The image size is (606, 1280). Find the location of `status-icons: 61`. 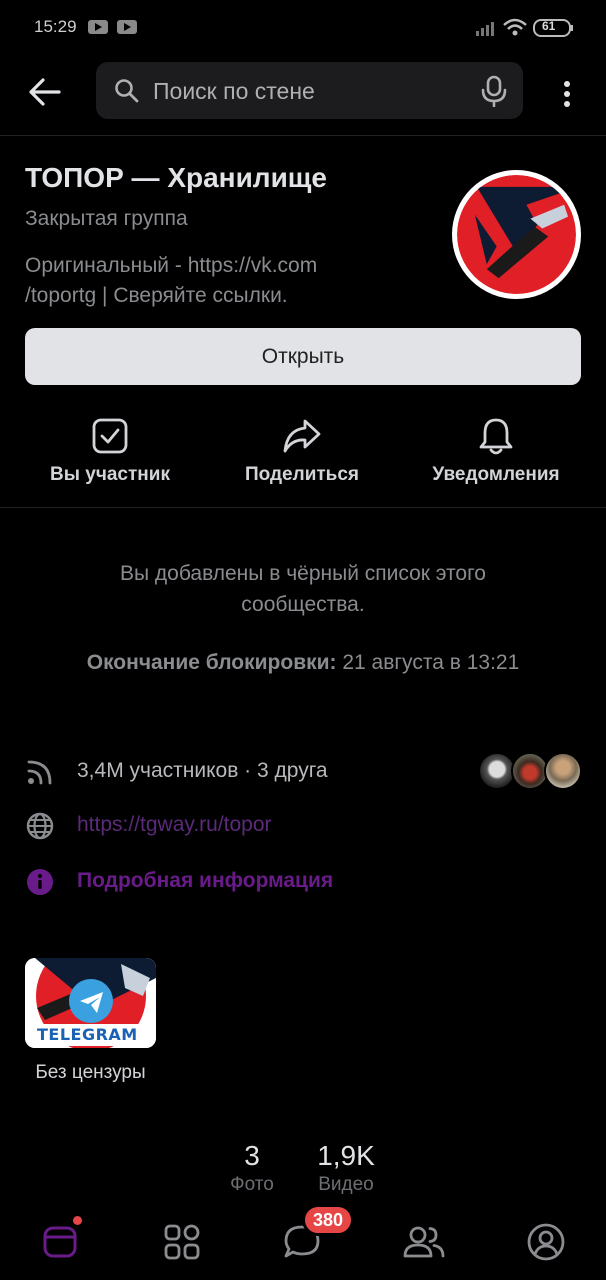

status-icons: 61 is located at coordinates (526, 28).